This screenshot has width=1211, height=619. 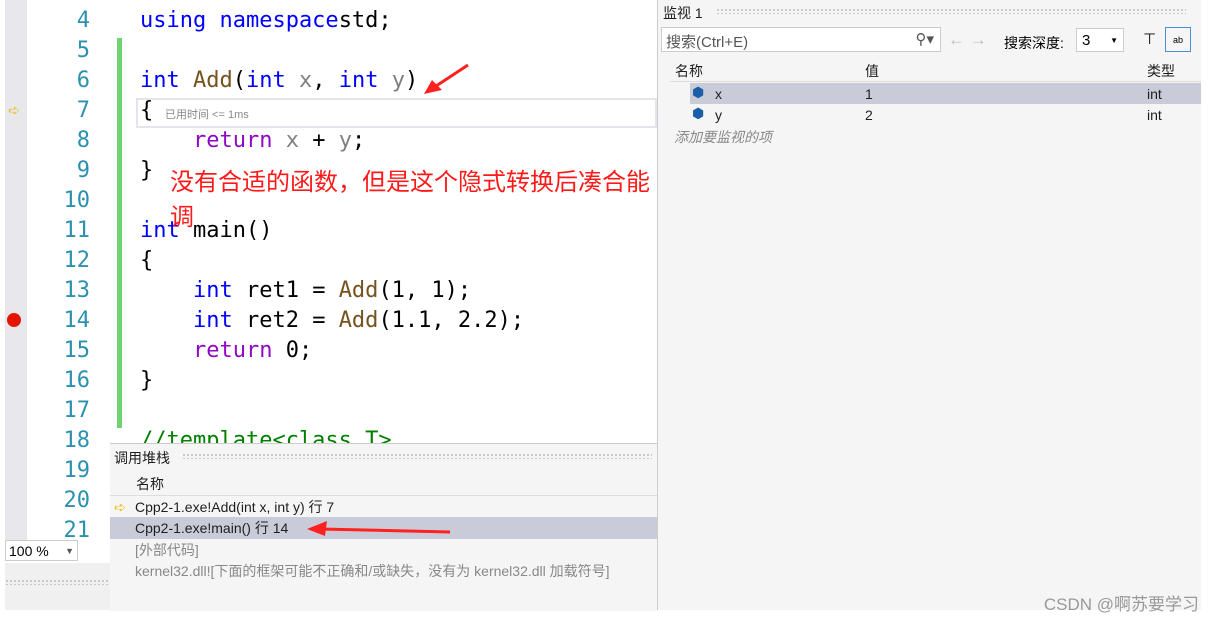 What do you see at coordinates (345, 140) in the screenshot?
I see `code-token: y` at bounding box center [345, 140].